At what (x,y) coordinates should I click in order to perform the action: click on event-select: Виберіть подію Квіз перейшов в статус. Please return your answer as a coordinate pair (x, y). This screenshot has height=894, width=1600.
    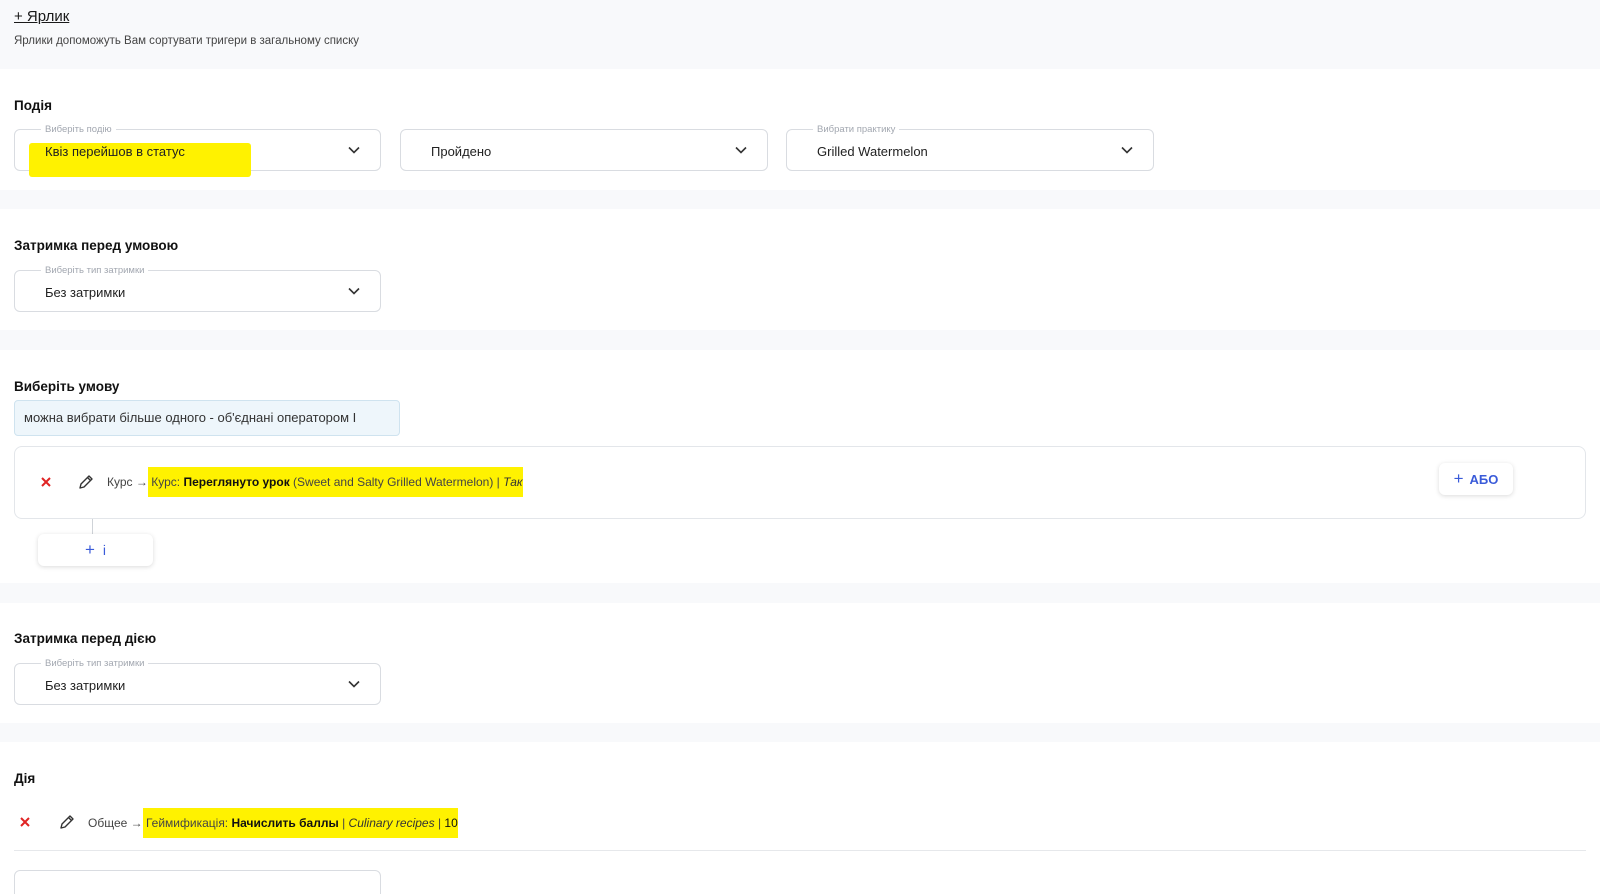
    Looking at the image, I should click on (197, 150).